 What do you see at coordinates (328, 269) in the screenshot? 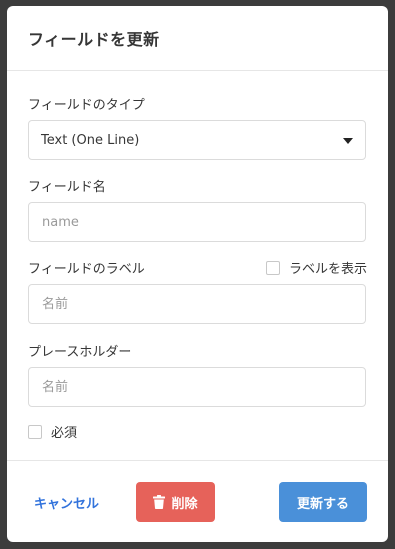
I see `show-label-checkbox-label: ラベルを表示` at bounding box center [328, 269].